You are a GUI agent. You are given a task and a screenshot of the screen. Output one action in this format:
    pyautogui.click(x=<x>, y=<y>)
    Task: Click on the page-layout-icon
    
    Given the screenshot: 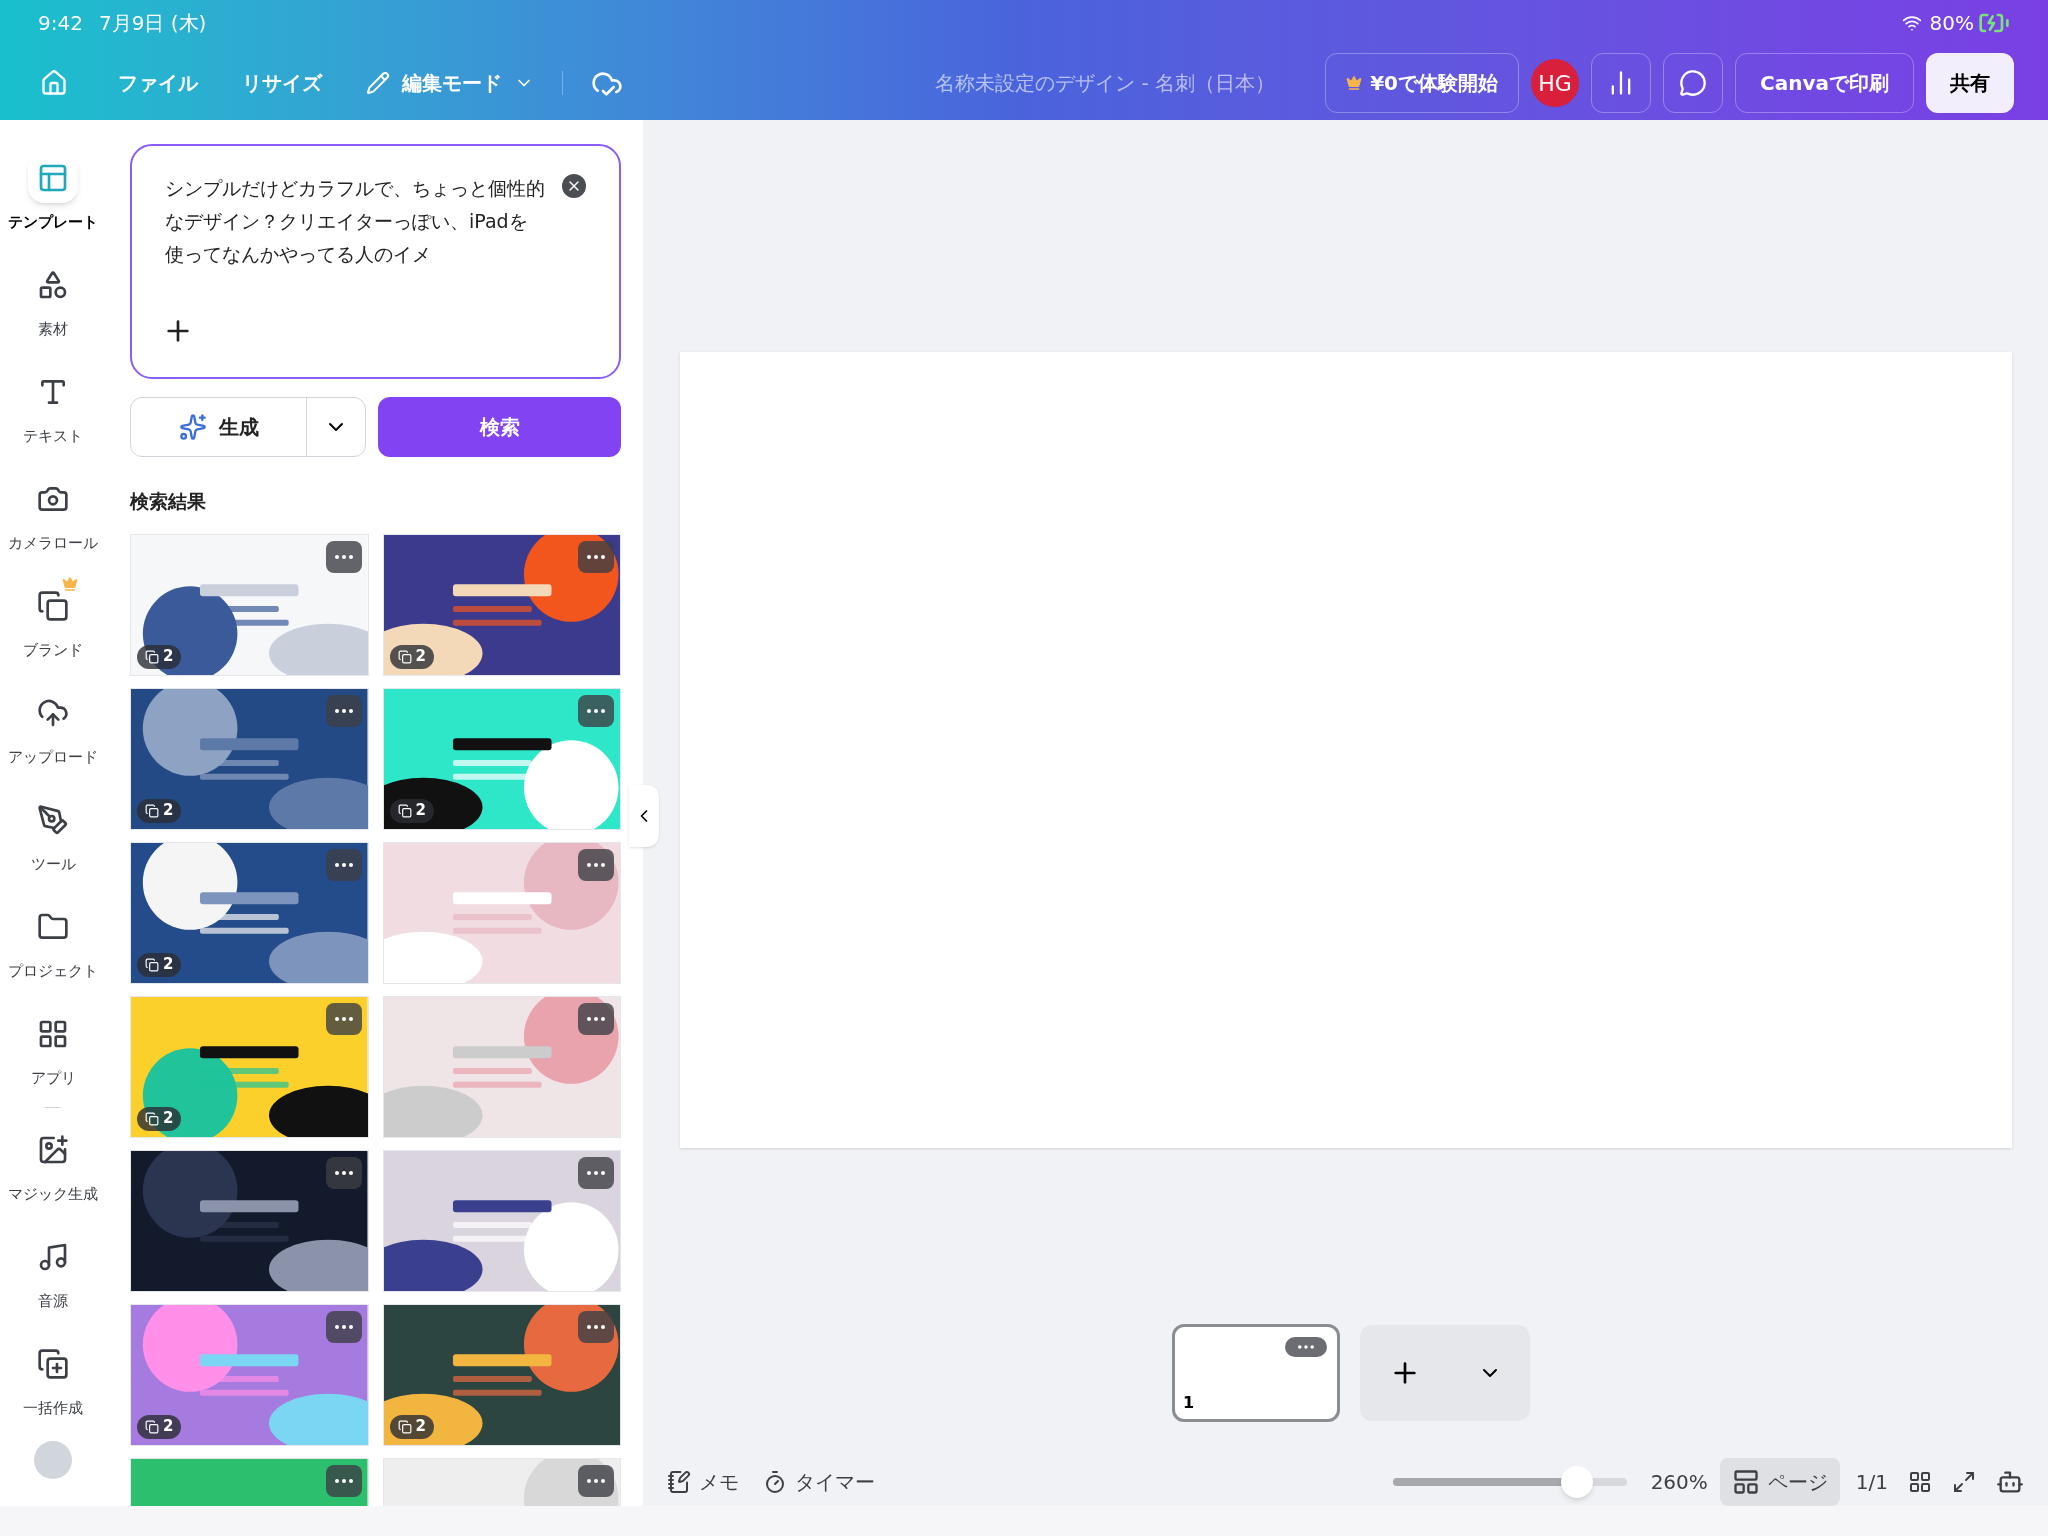 What is the action you would take?
    pyautogui.click(x=1745, y=1482)
    